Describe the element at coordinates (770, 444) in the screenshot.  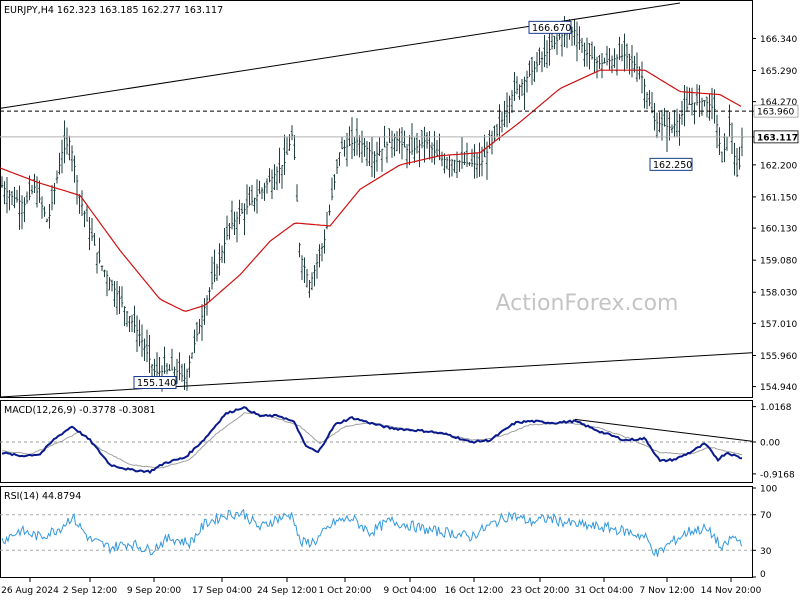
I see `macd-tick-label: 0.00` at that location.